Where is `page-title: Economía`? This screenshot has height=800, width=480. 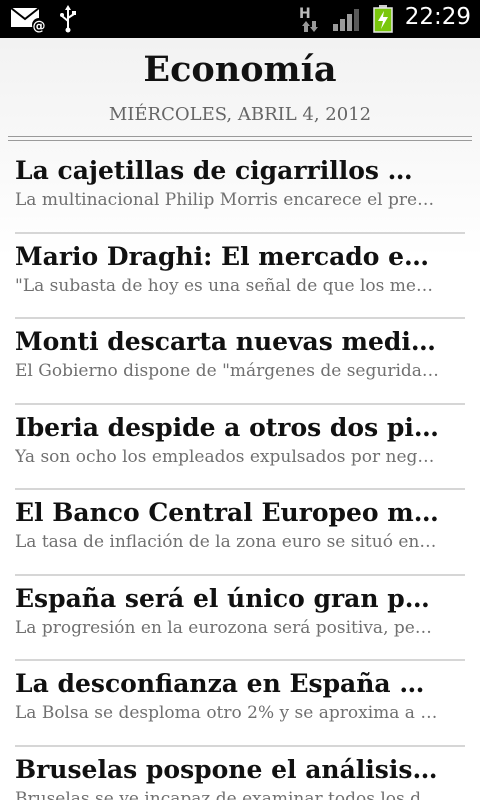
page-title: Economía is located at coordinates (240, 69).